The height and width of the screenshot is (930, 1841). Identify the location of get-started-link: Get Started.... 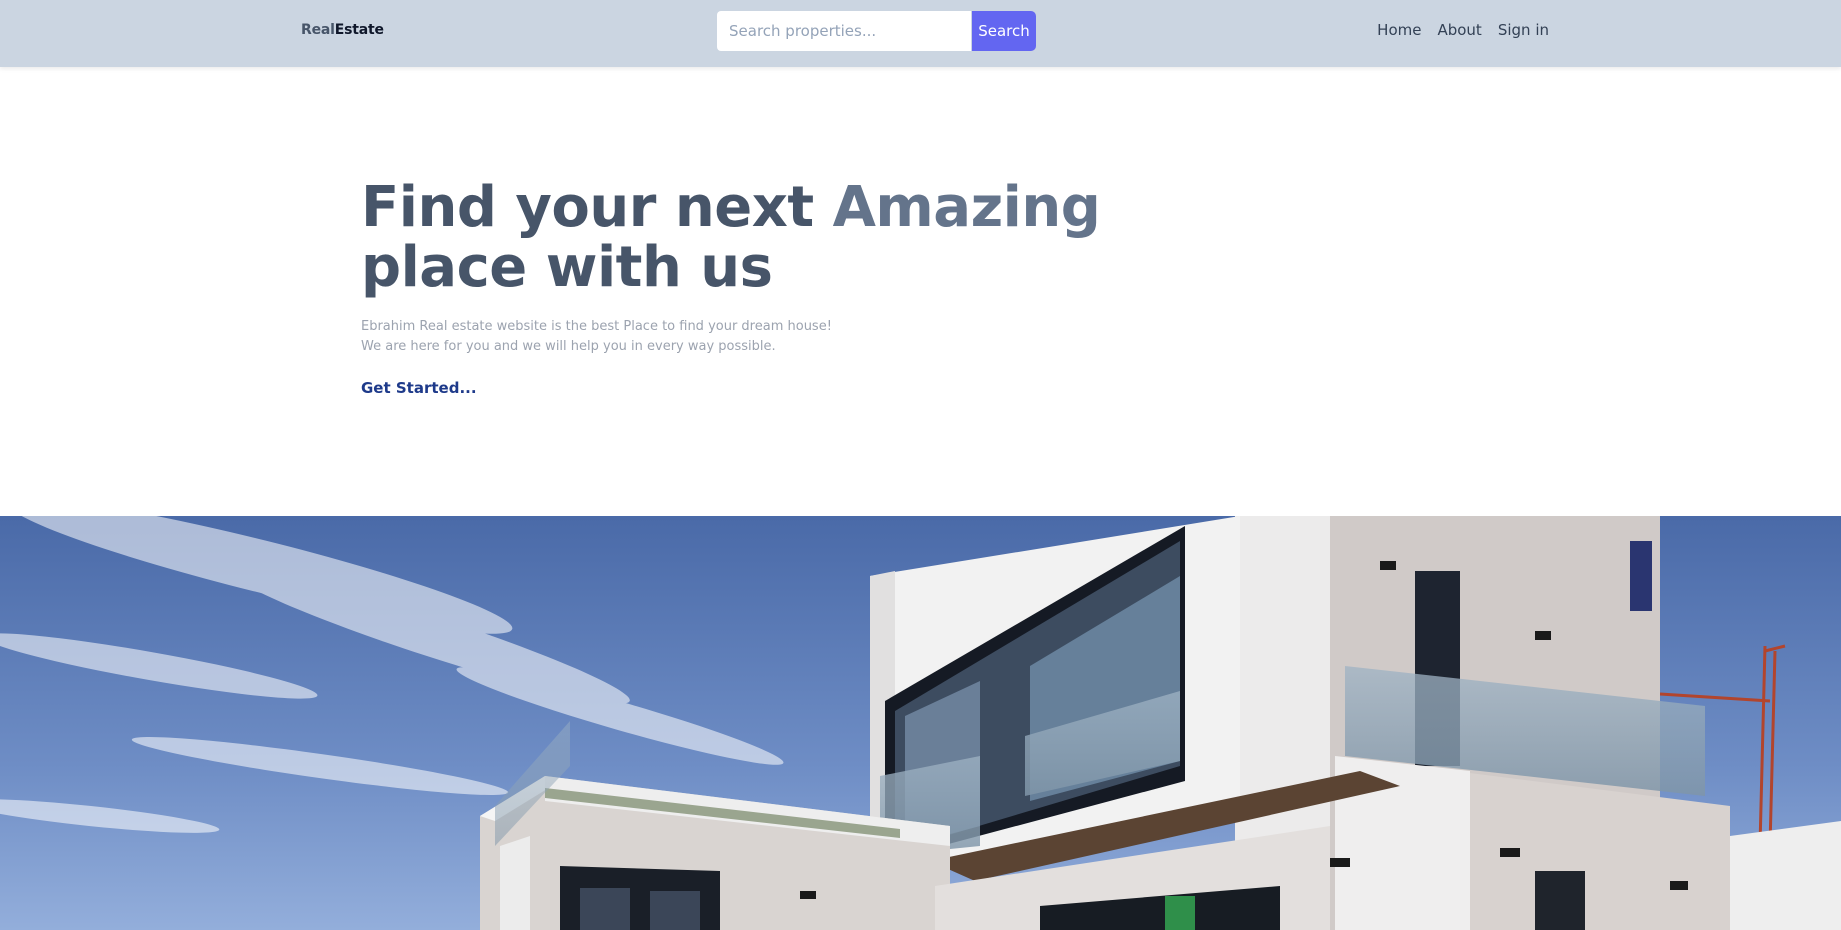
(419, 388).